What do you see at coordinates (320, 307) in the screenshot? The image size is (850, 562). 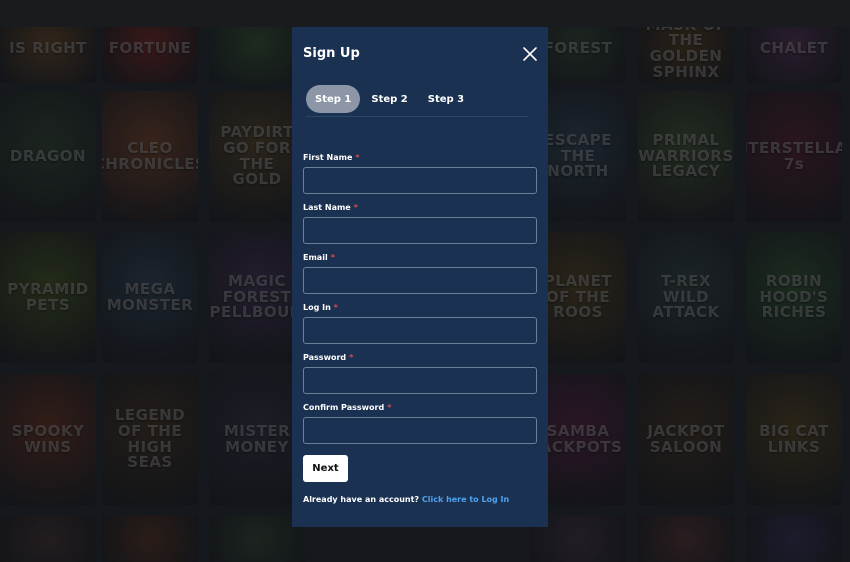 I see `login-label: Log In *` at bounding box center [320, 307].